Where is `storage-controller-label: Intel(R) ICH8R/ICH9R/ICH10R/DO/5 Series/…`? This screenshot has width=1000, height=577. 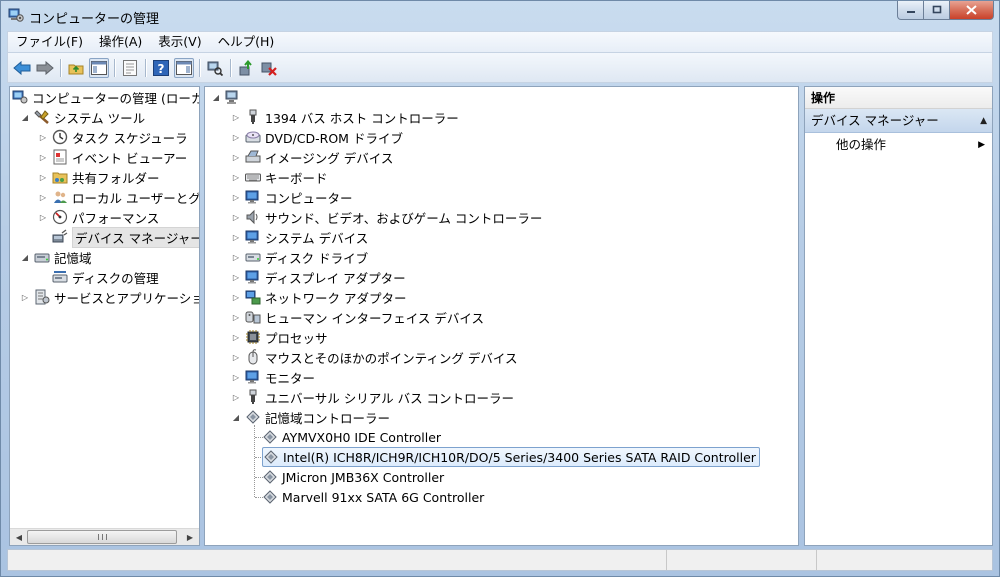 storage-controller-label: Intel(R) ICH8R/ICH9R/ICH10R/DO/5 Series/… is located at coordinates (519, 457).